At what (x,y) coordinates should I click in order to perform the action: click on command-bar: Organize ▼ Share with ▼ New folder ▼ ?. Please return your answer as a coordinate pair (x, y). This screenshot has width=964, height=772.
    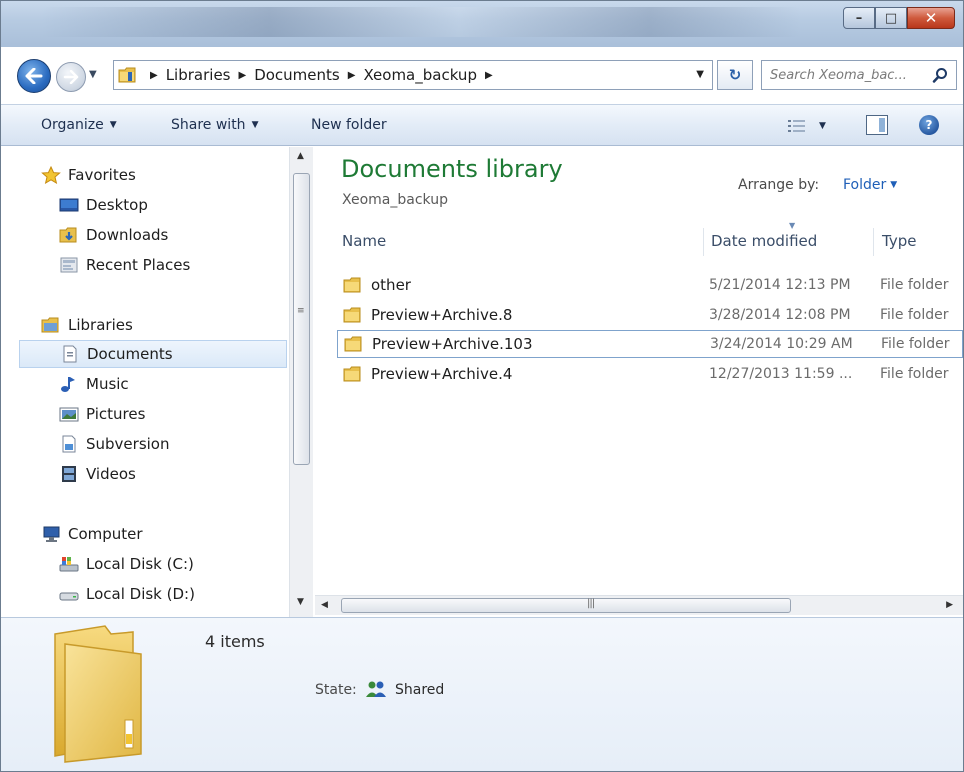
    Looking at the image, I should click on (482, 125).